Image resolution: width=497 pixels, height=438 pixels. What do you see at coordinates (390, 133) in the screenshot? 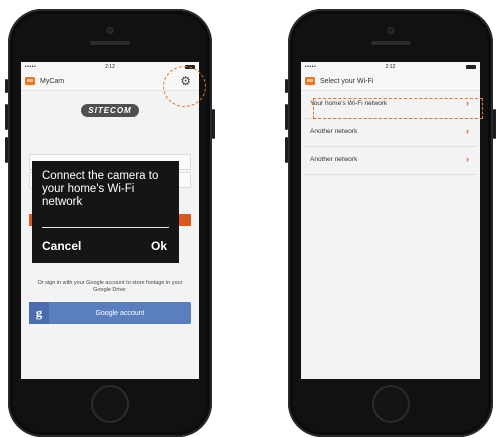
I see `network-item-another: Another network ›` at bounding box center [390, 133].